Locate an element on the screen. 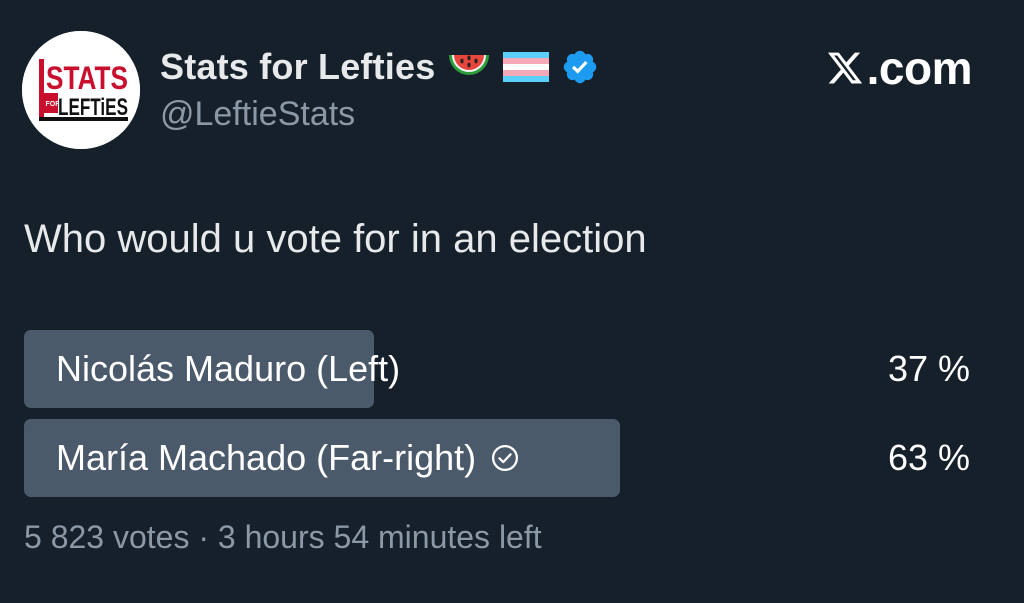 The width and height of the screenshot is (1024, 603). avatar: STATS FOR LEFTiES is located at coordinates (81, 90).